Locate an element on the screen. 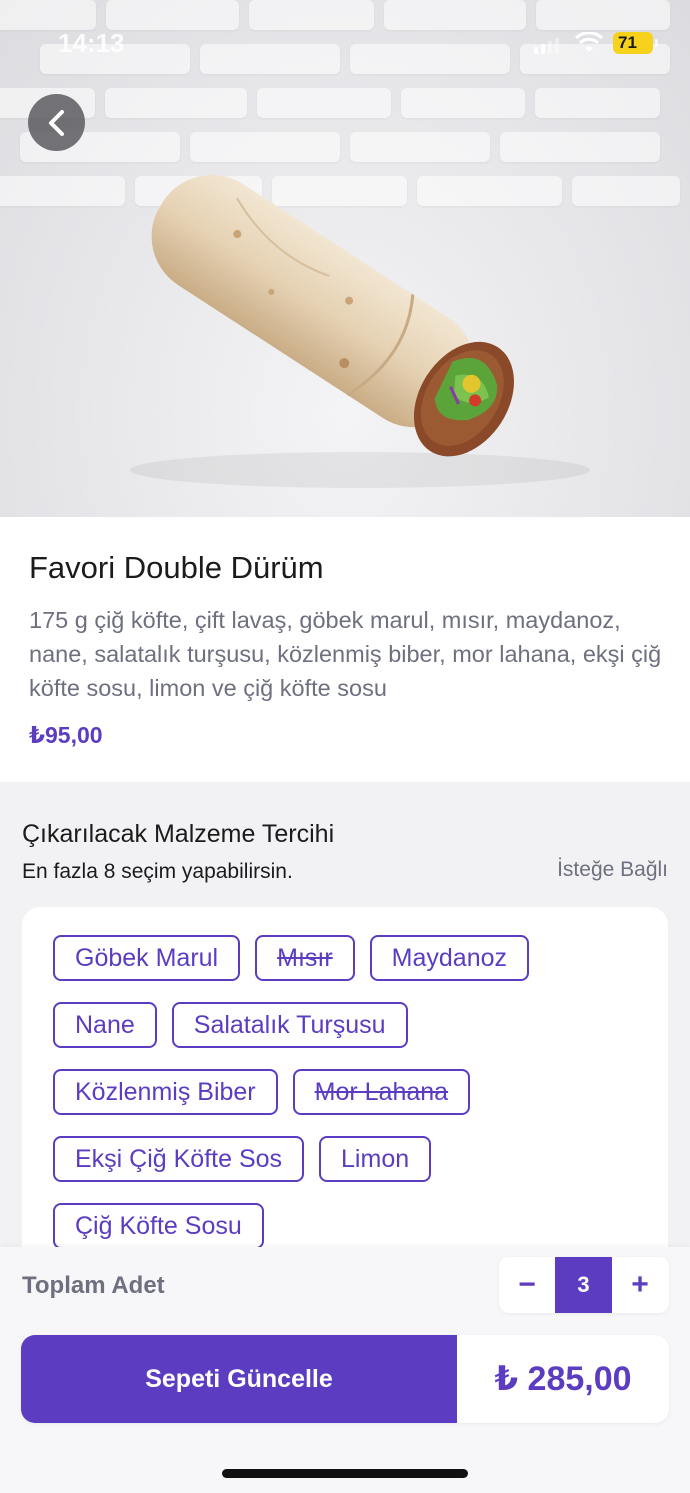 Image resolution: width=690 pixels, height=1493 pixels. chip-misir: Mısır is located at coordinates (305, 958).